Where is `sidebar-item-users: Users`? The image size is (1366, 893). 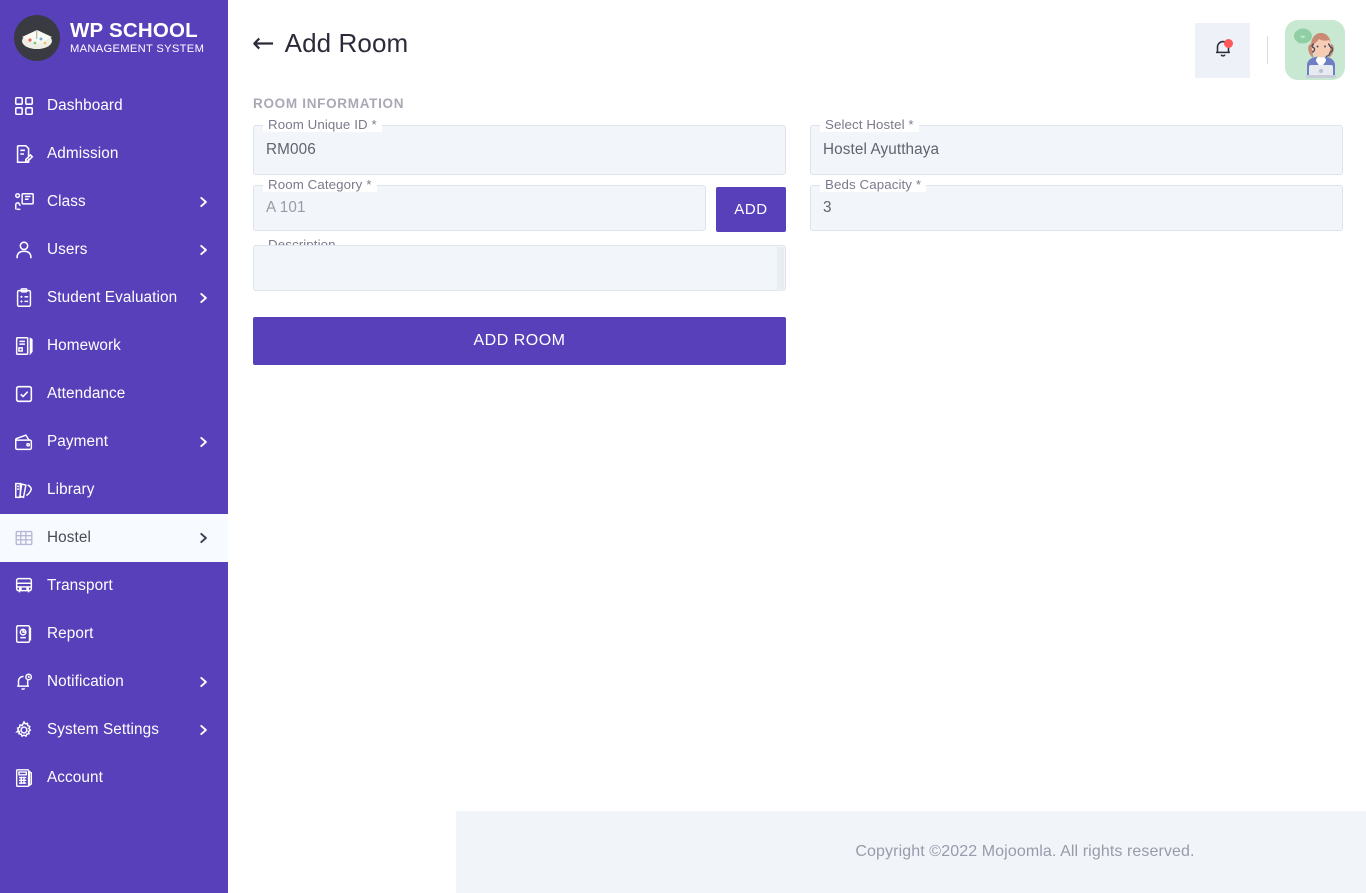
sidebar-item-users: Users is located at coordinates (114, 250).